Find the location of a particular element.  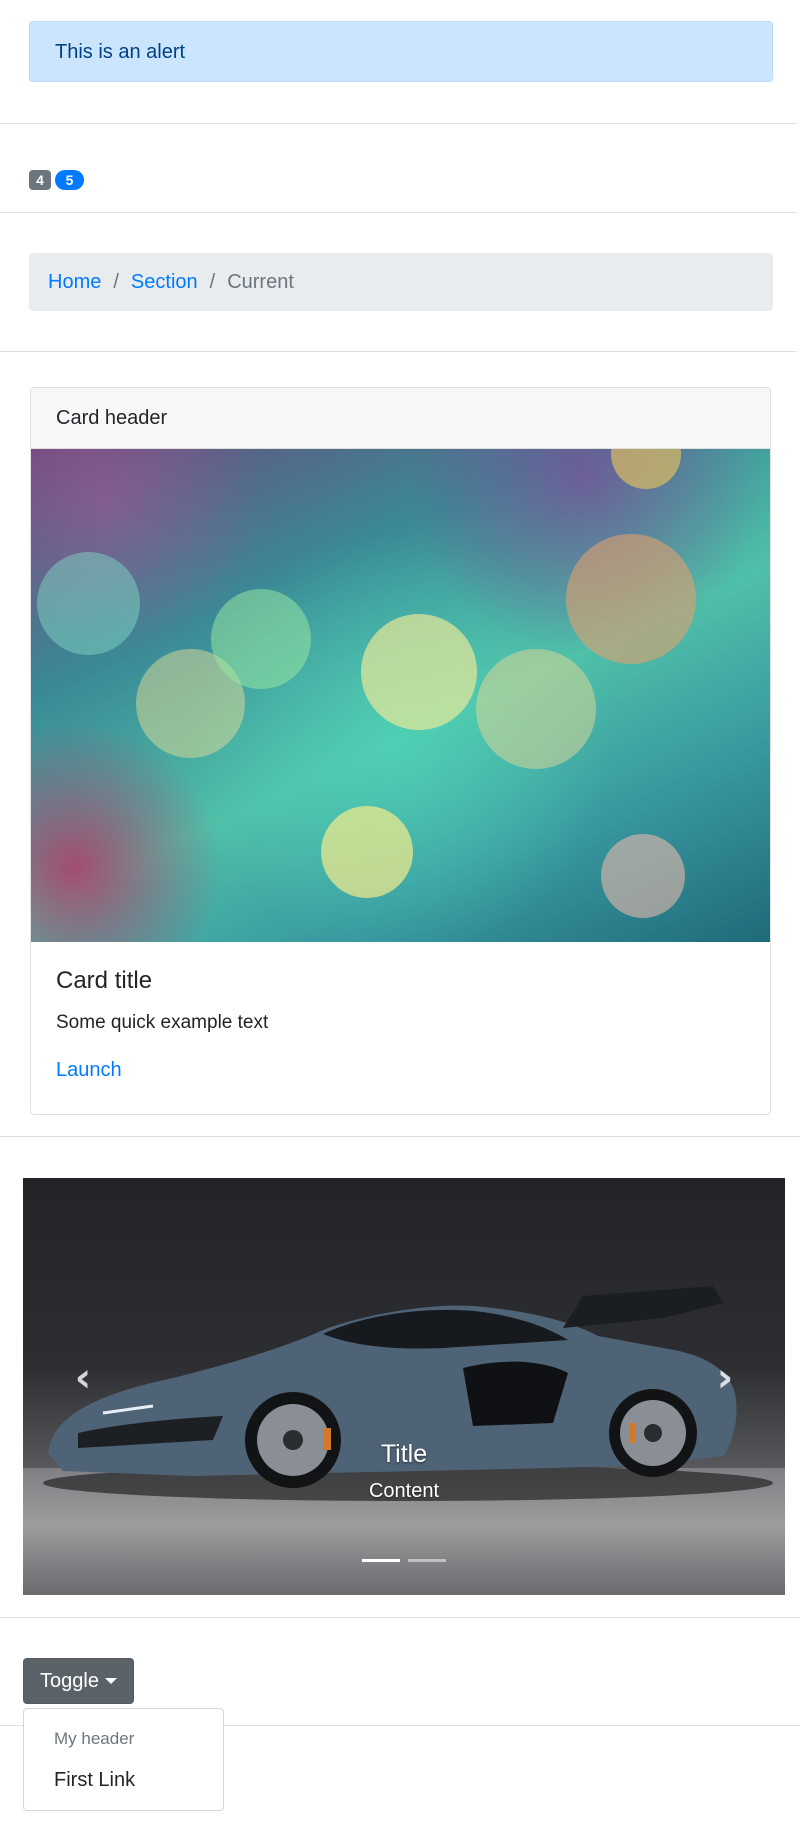

breadcrumb-link-section: Section is located at coordinates (164, 282).